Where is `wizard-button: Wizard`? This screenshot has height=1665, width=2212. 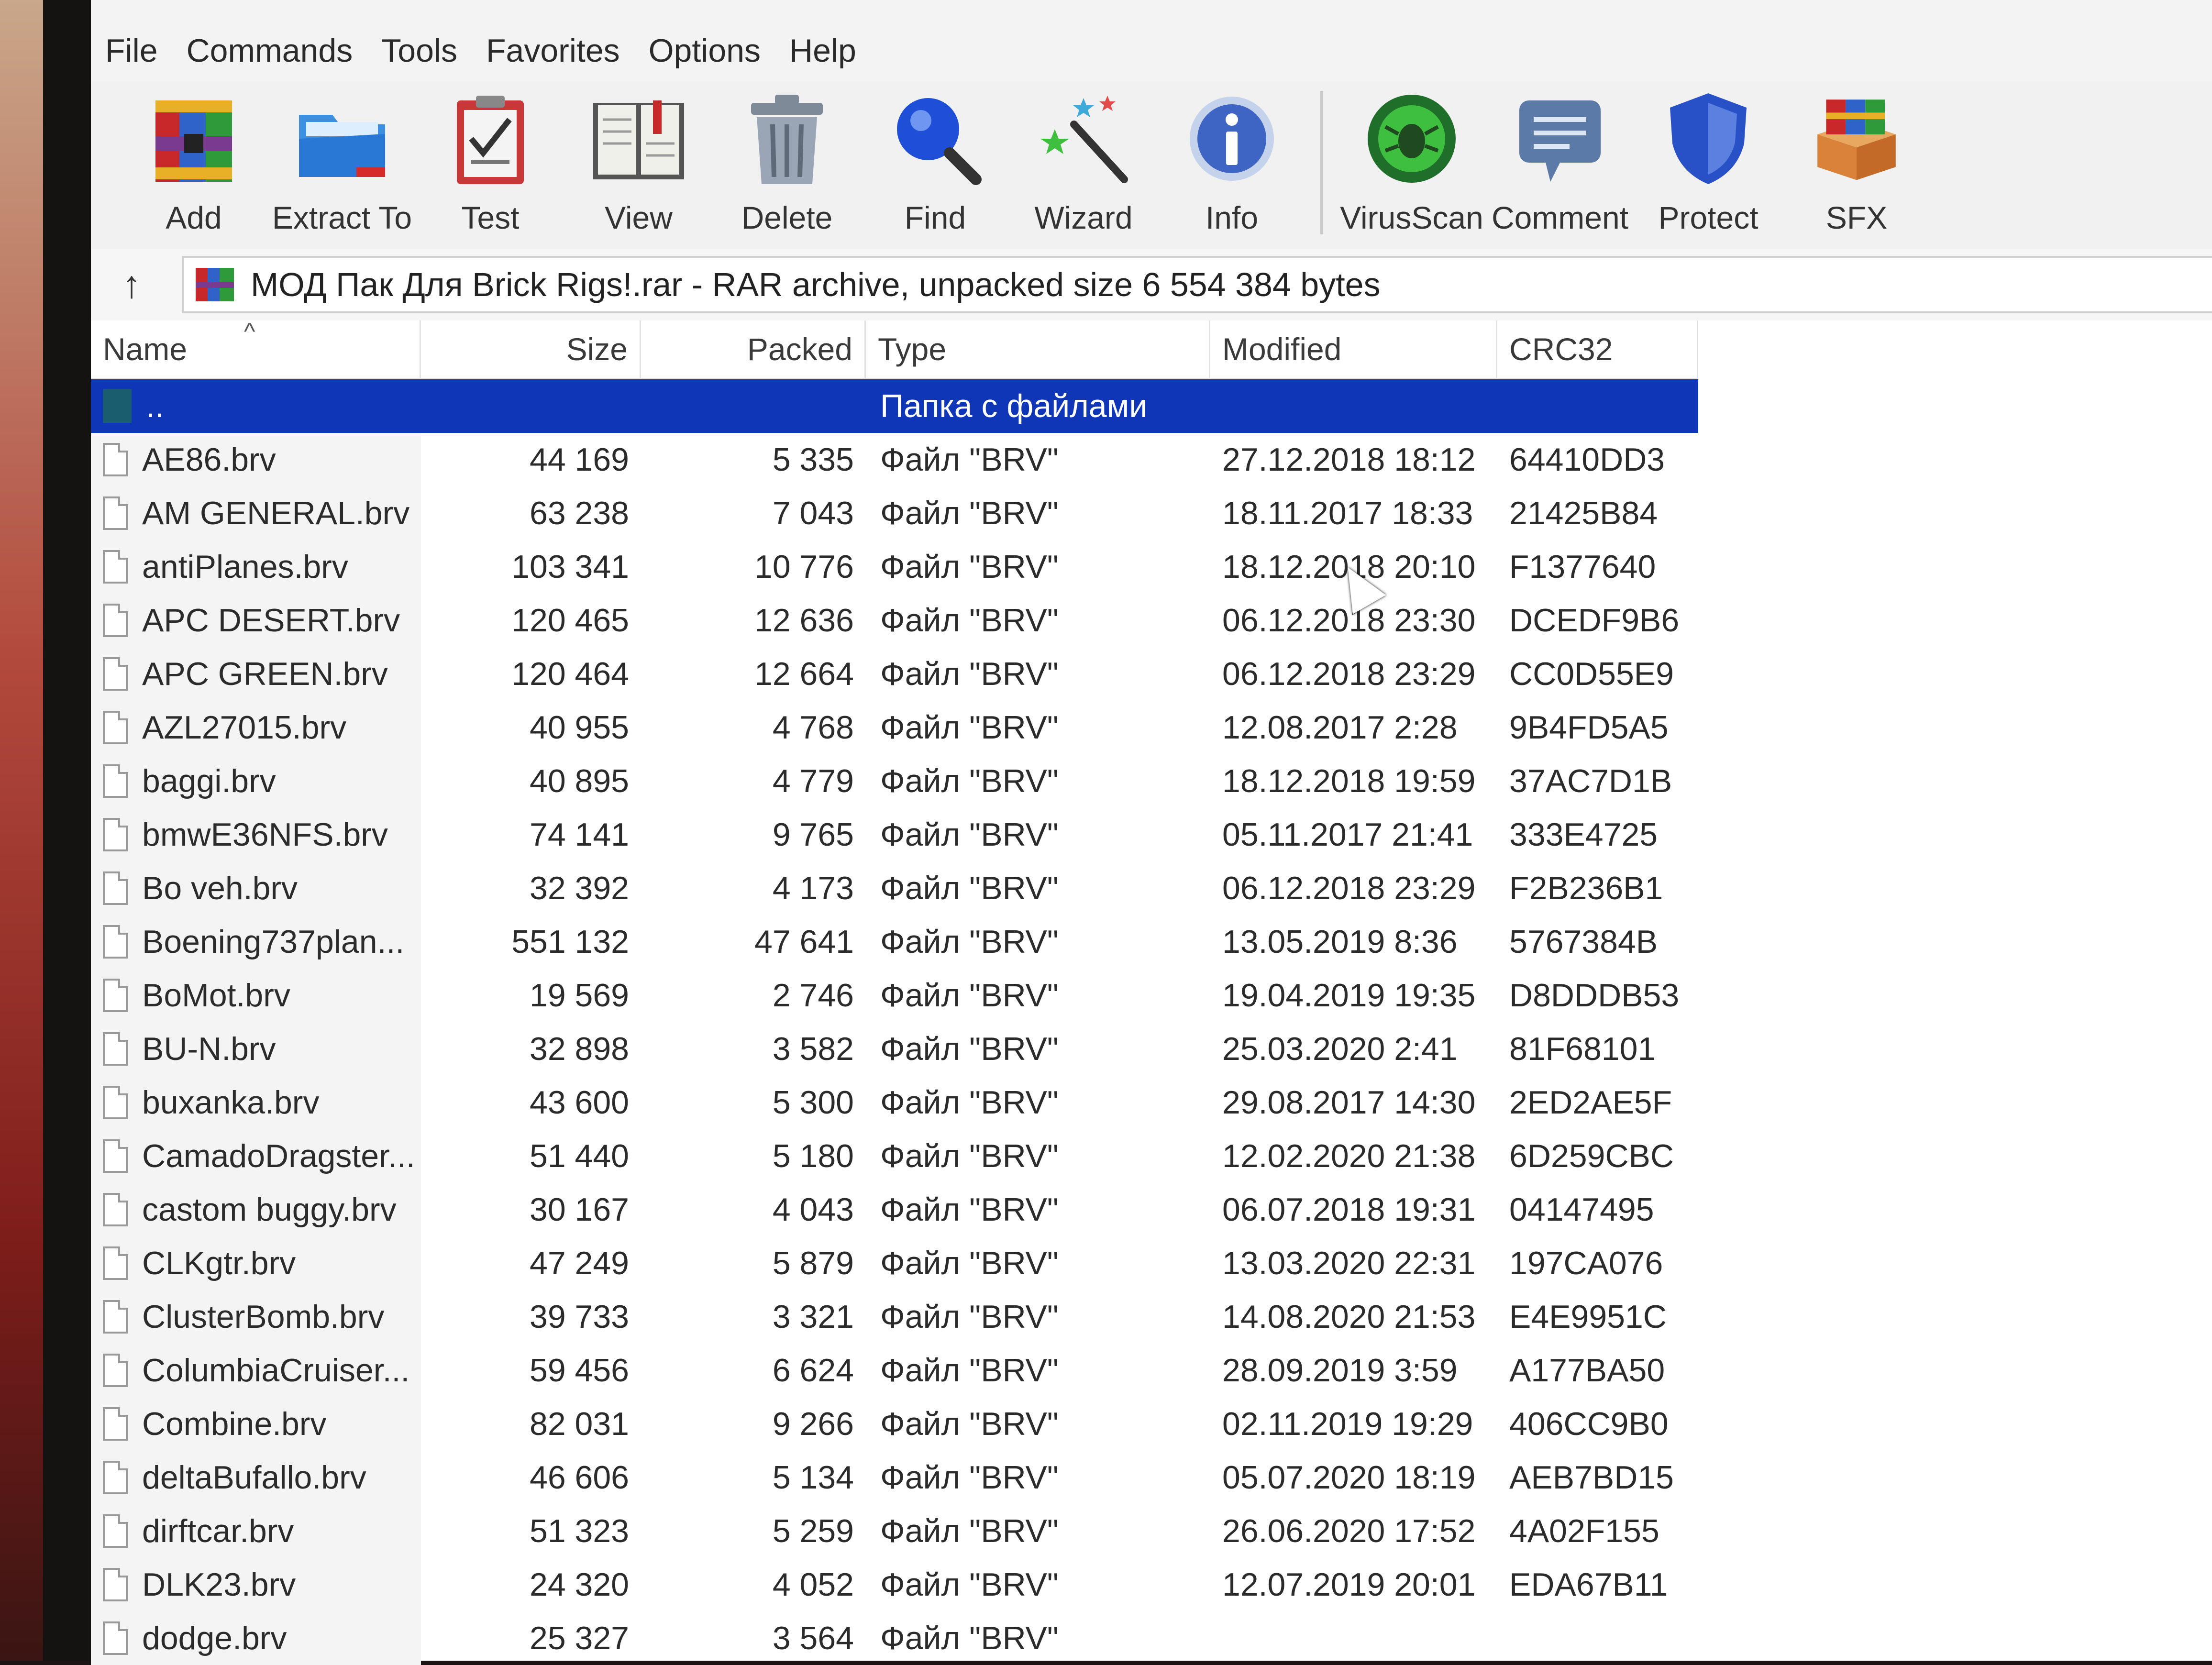 wizard-button: Wizard is located at coordinates (1083, 162).